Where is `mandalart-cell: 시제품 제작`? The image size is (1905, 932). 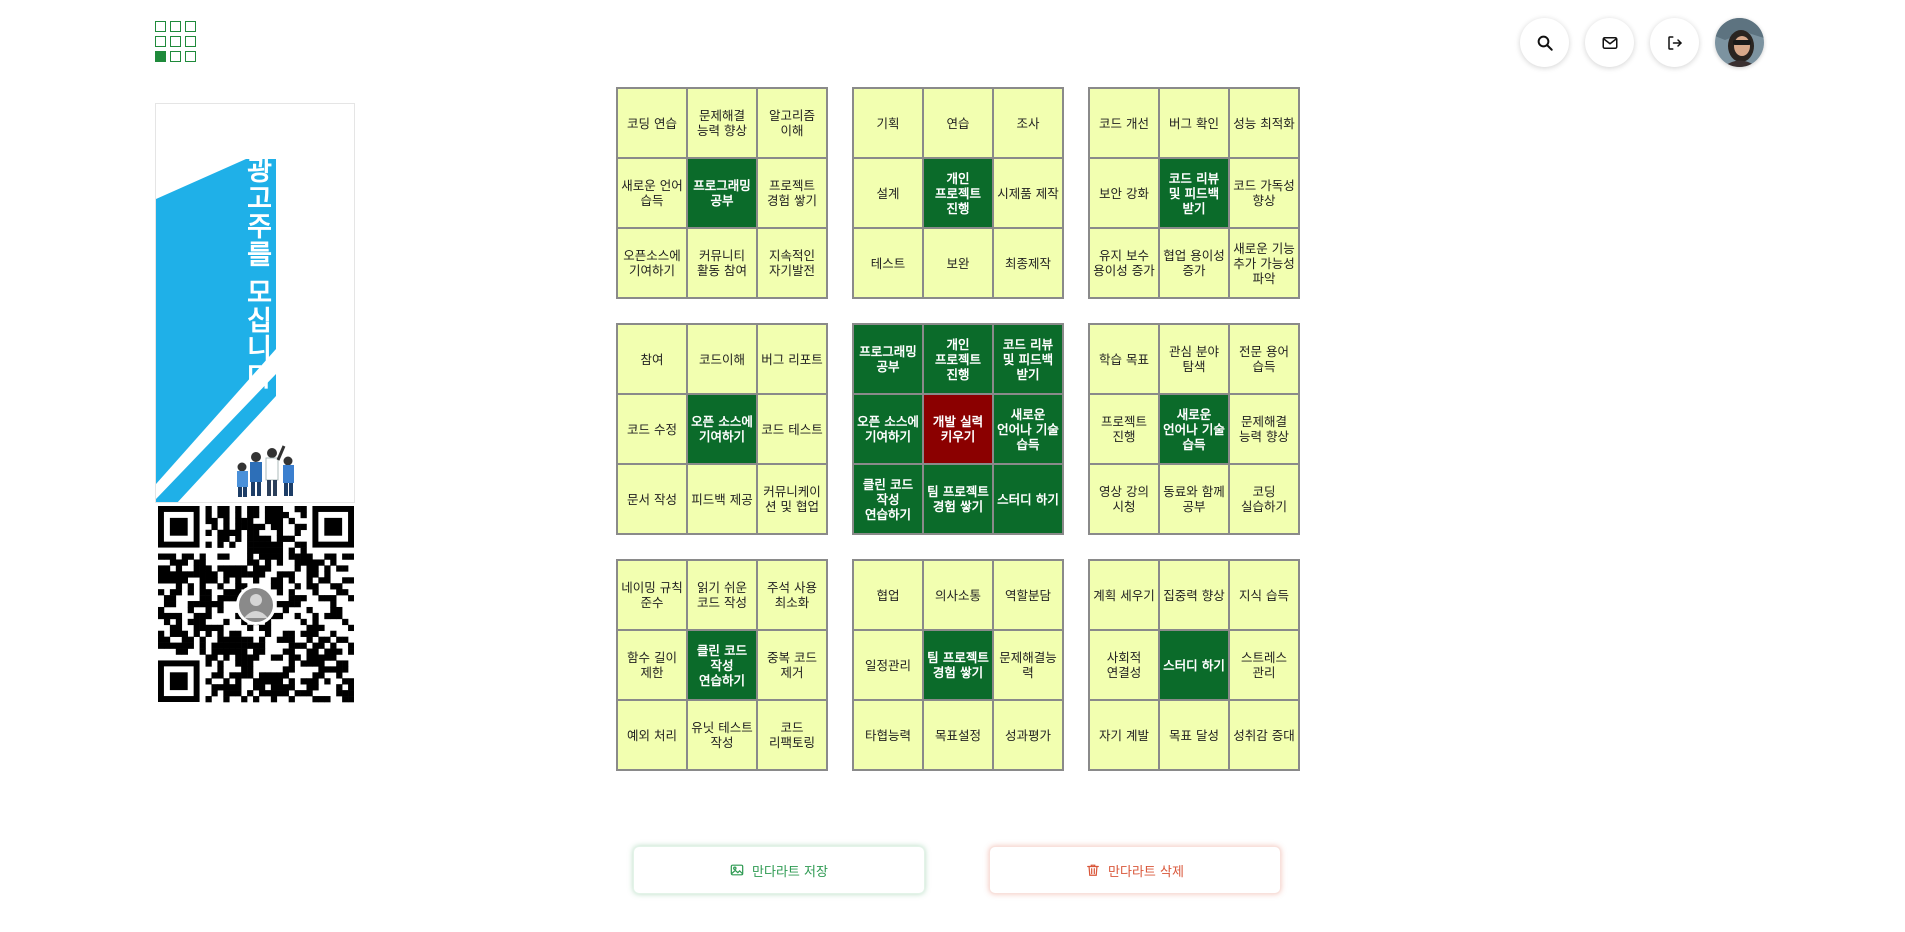
mandalart-cell: 시제품 제작 is located at coordinates (1028, 193).